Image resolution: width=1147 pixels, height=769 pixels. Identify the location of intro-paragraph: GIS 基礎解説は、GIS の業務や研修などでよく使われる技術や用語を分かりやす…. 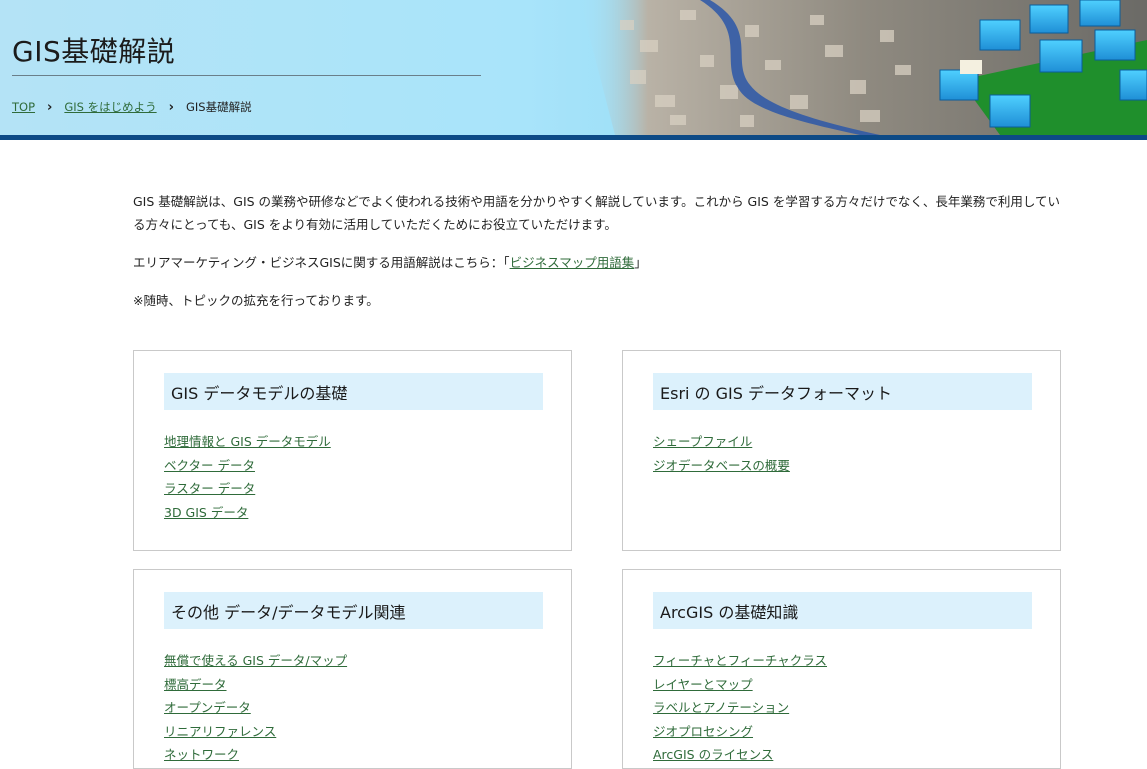
(596, 213).